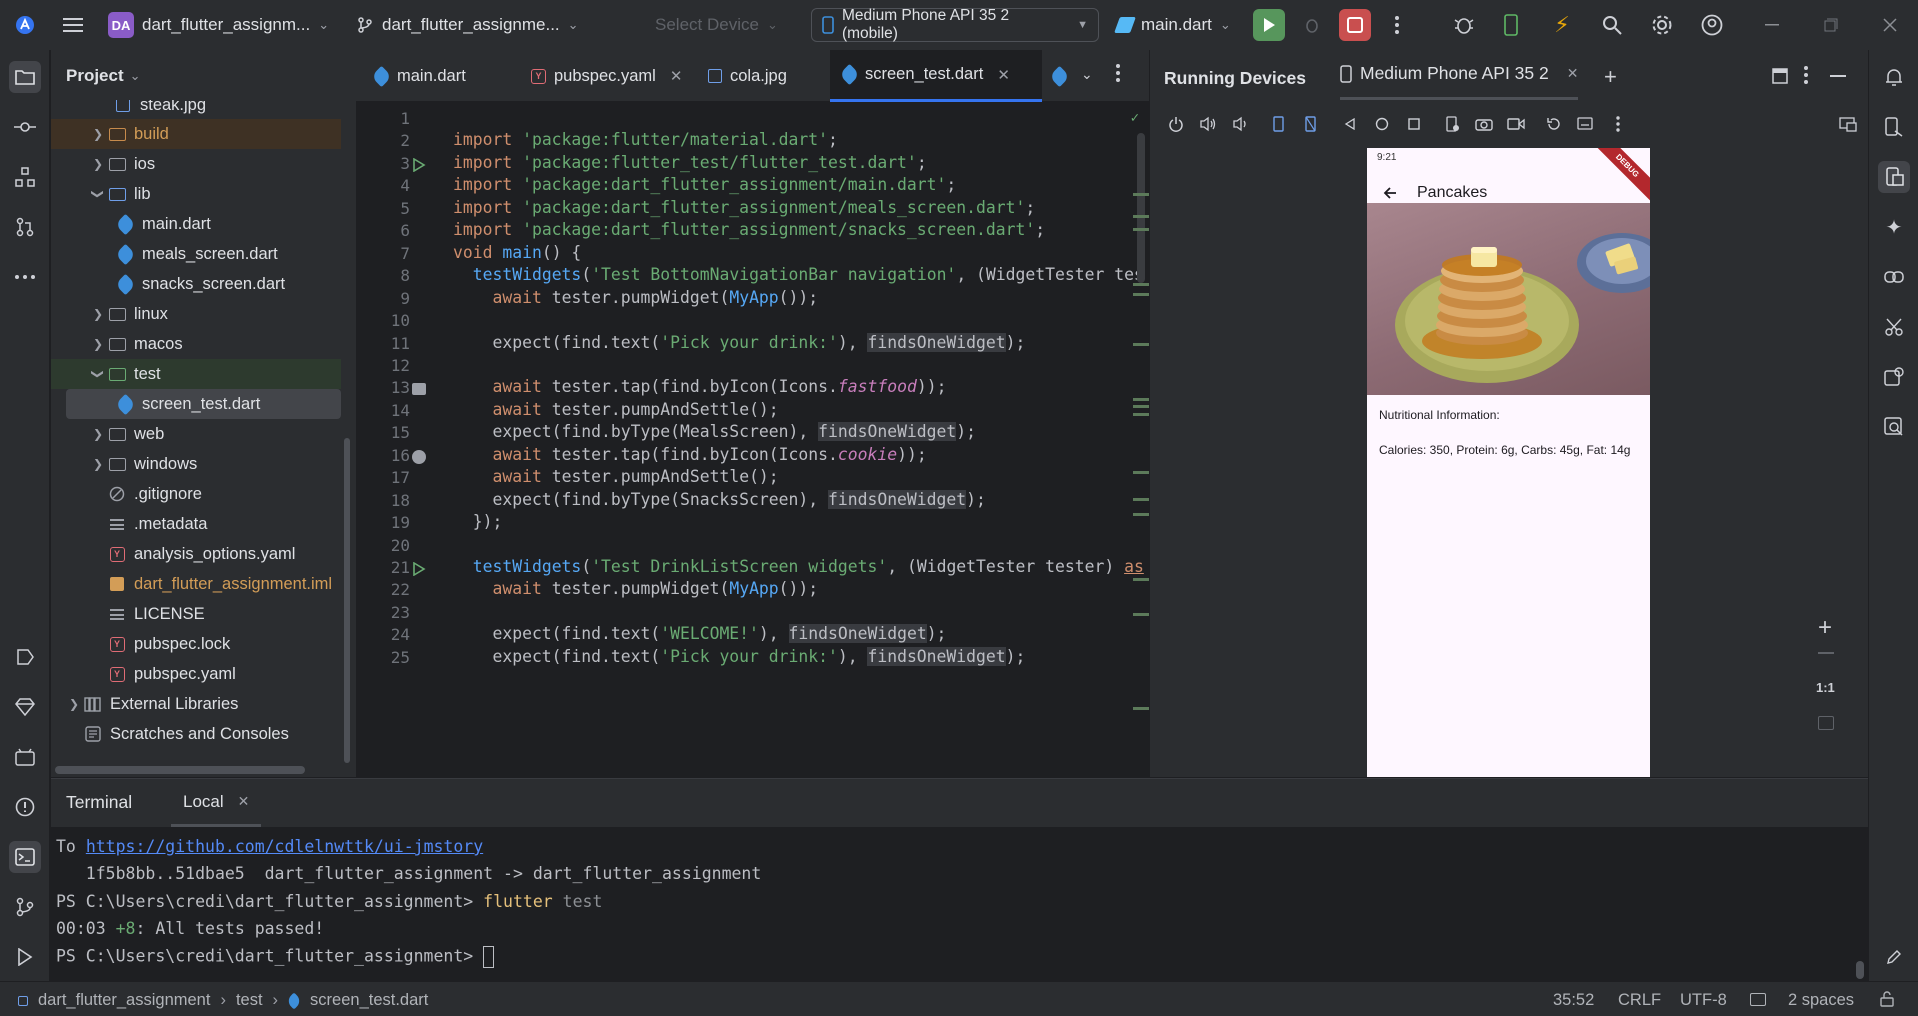  Describe the element at coordinates (196, 704) in the screenshot. I see `tree-item-external-libraries: ❯ External Libraries` at that location.